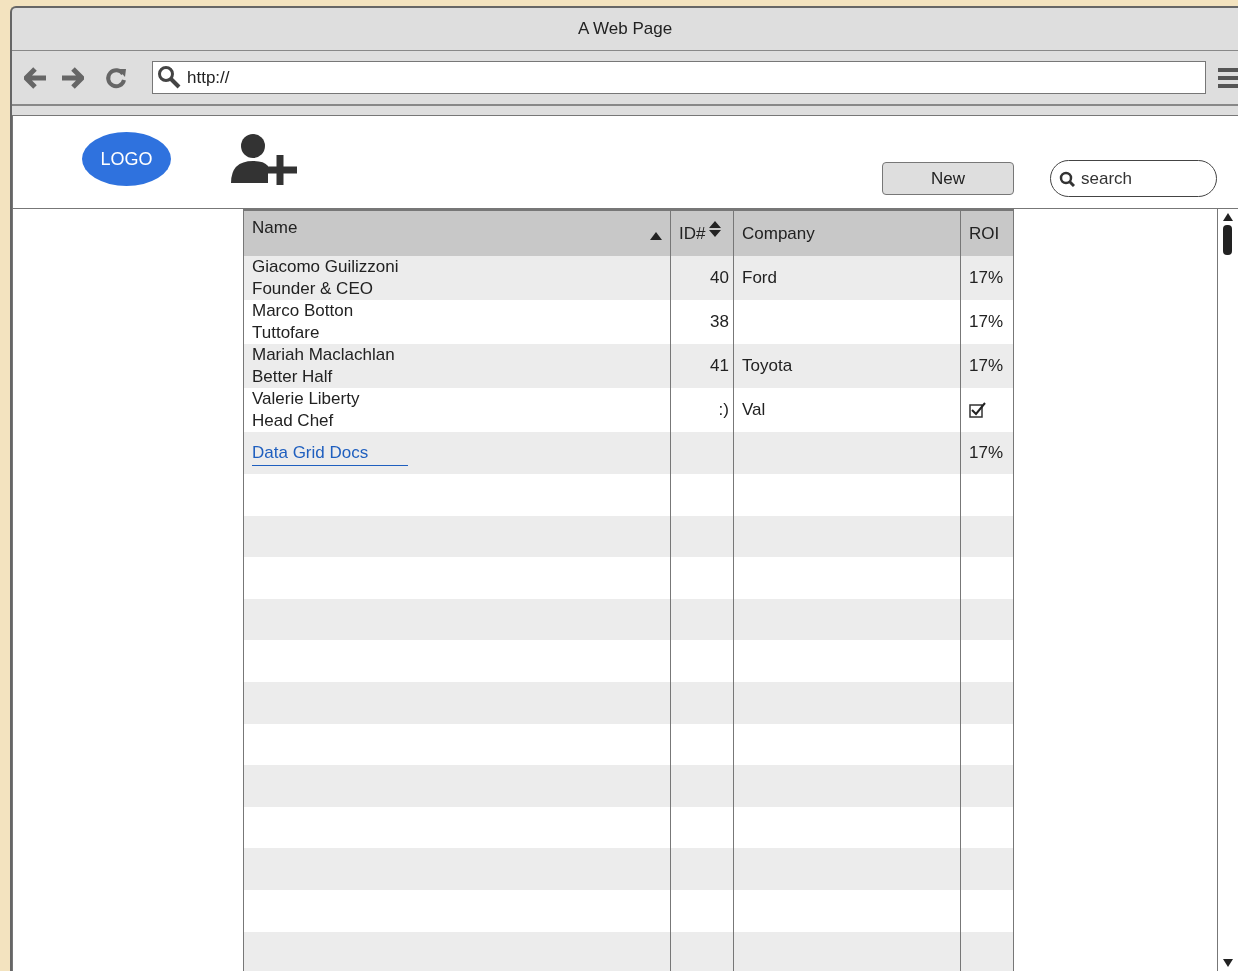  Describe the element at coordinates (313, 289) in the screenshot. I see `person-title: Founder & CEO` at that location.